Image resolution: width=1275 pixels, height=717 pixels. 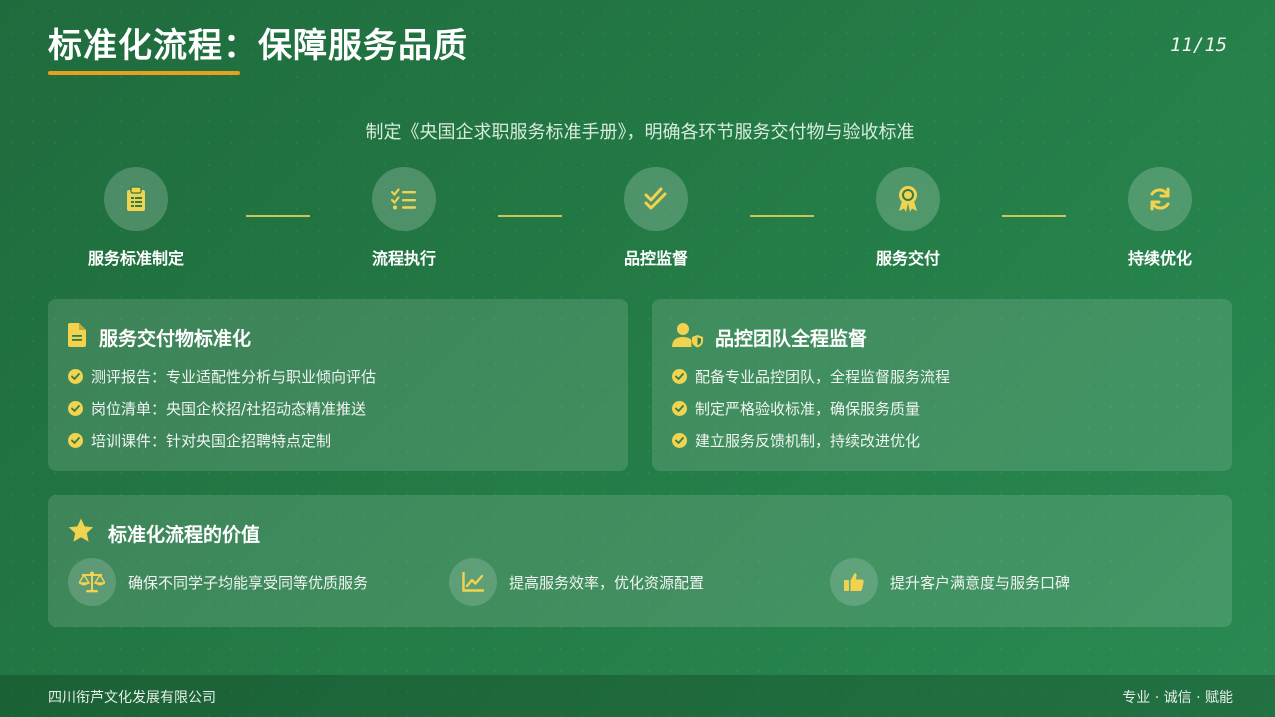 What do you see at coordinates (77, 337) in the screenshot?
I see `document-icon` at bounding box center [77, 337].